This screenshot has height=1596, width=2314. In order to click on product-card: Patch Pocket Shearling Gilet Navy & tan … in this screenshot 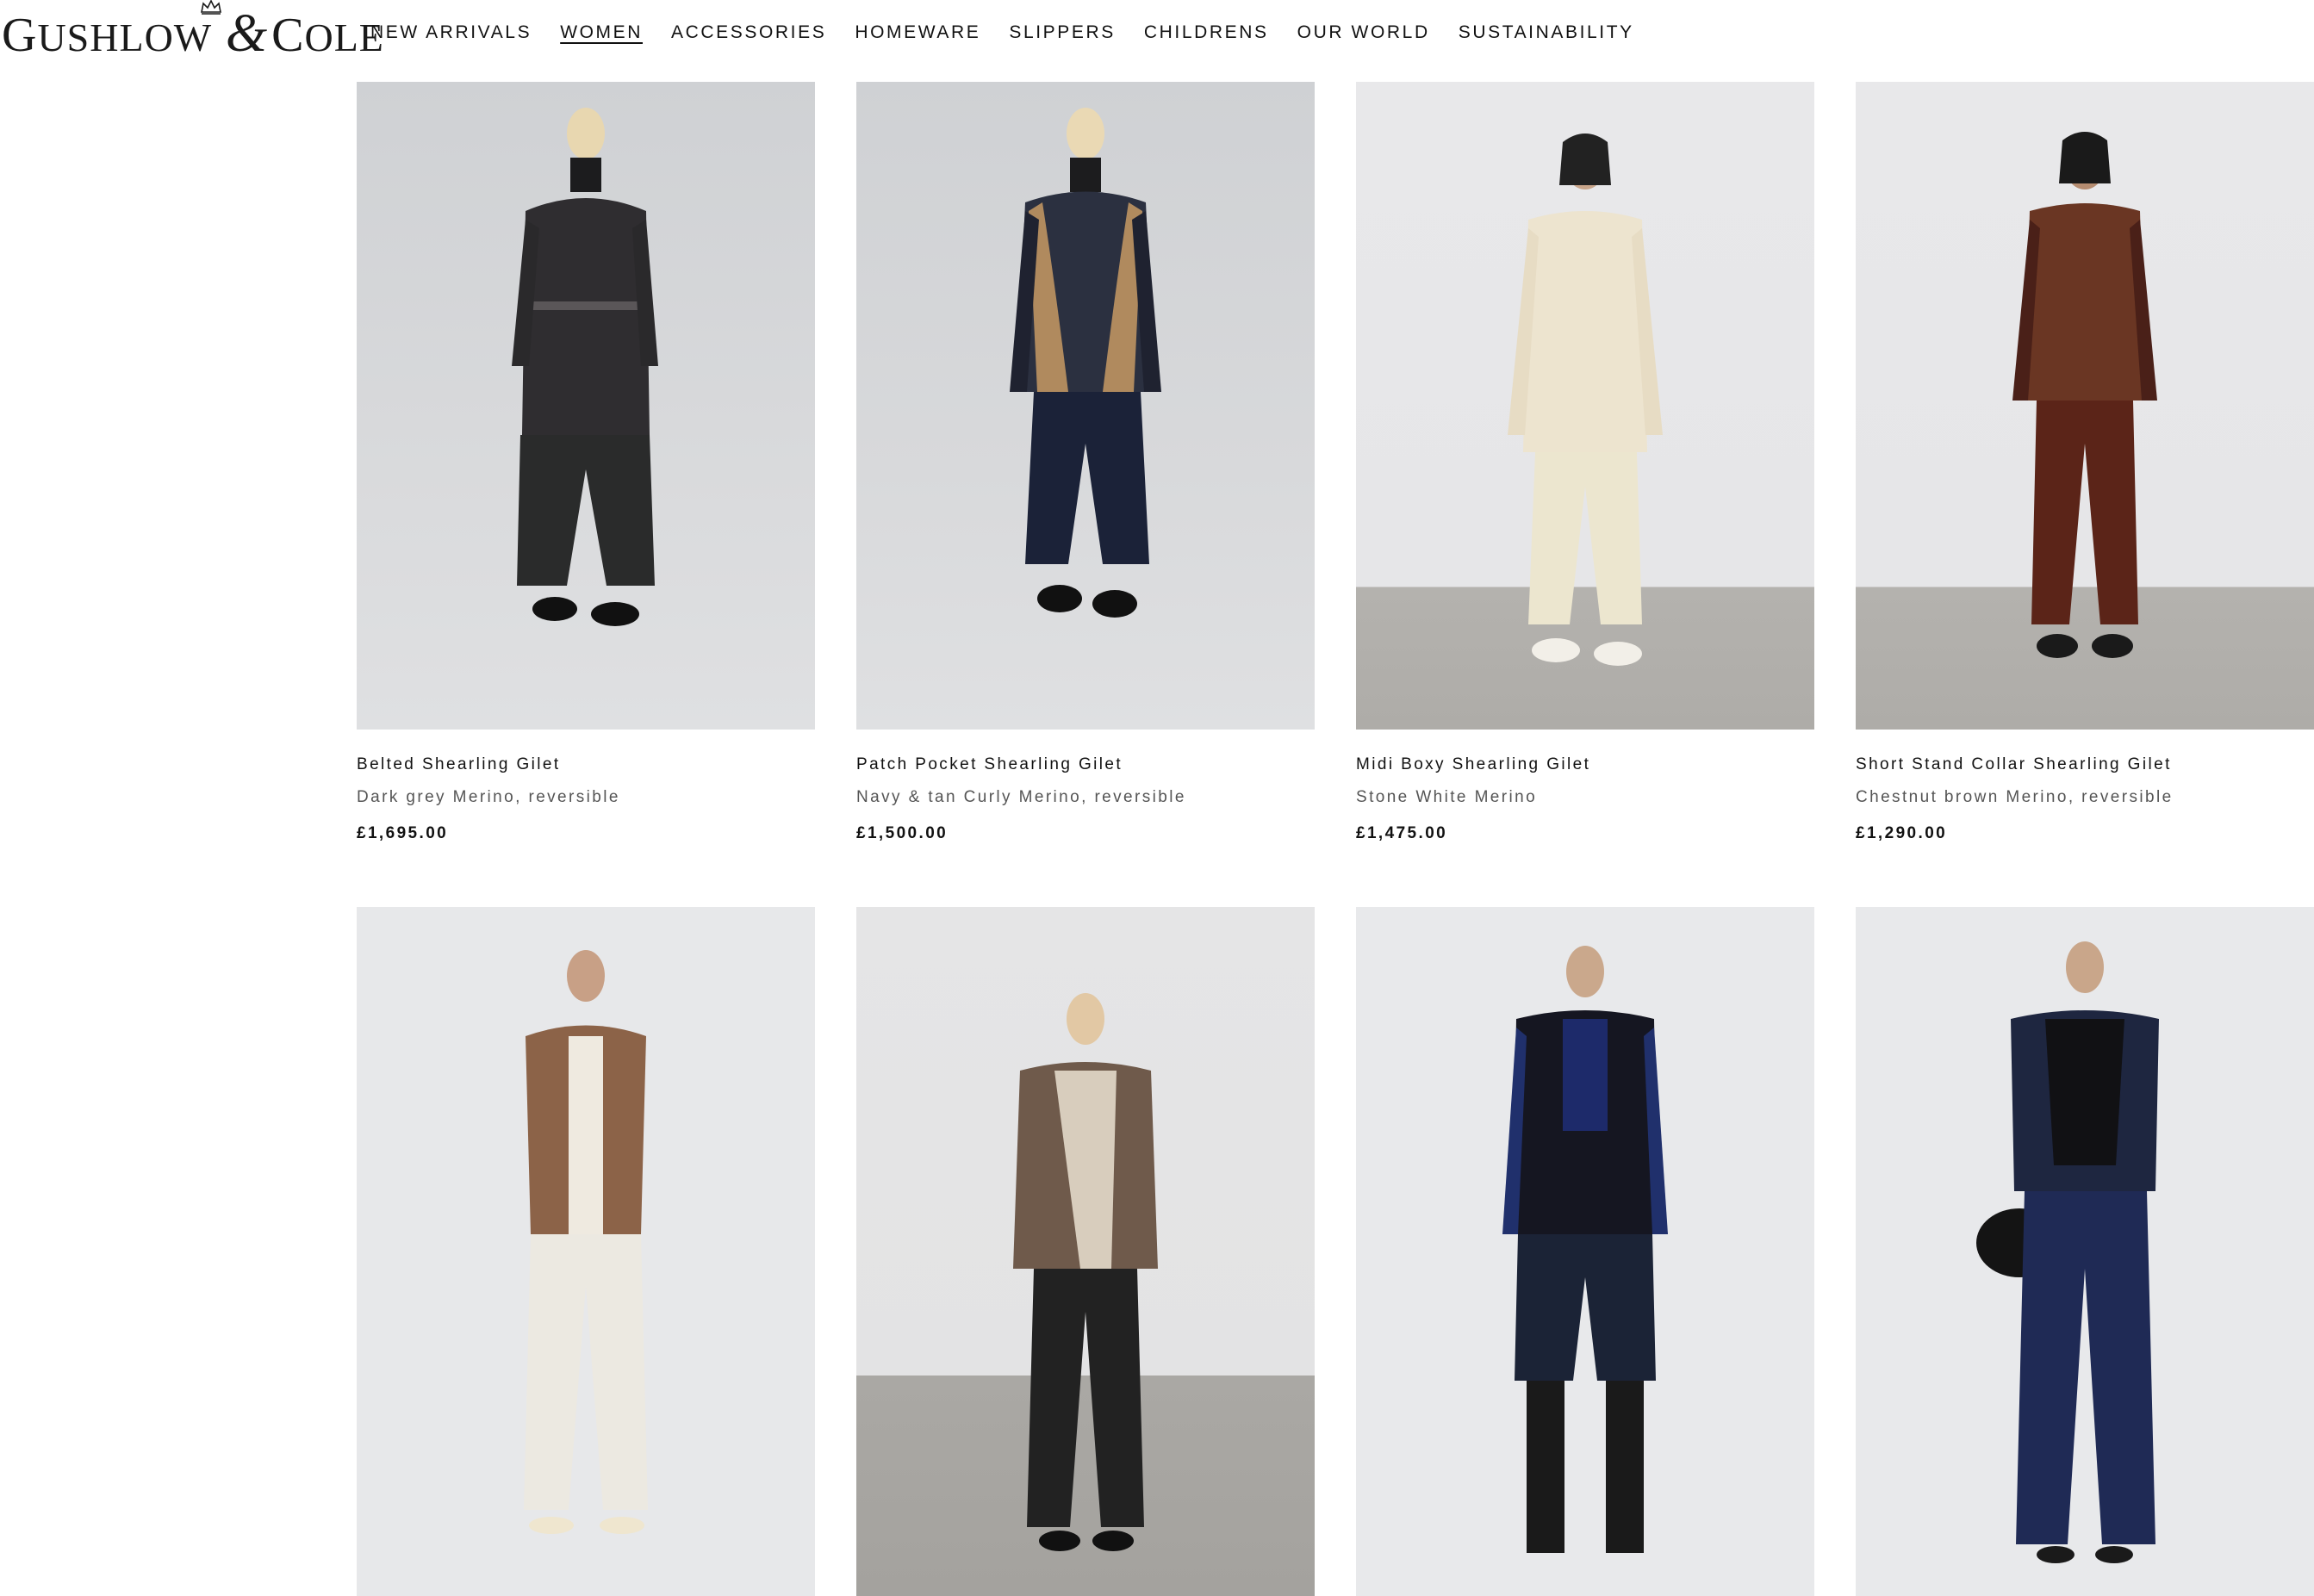, I will do `click(1085, 462)`.